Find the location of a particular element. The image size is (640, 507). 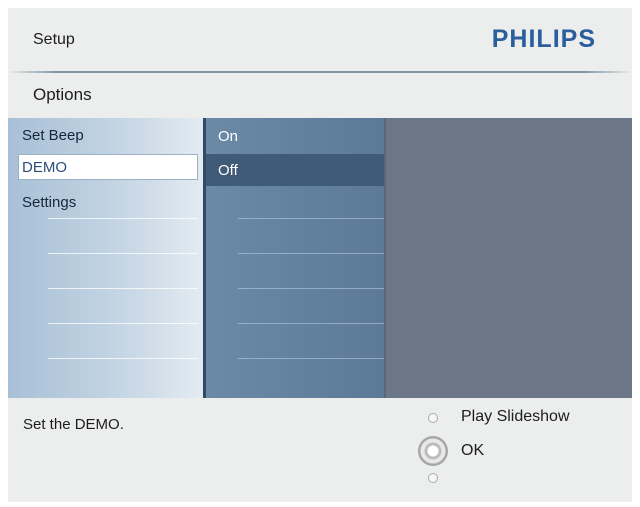

section-title: Options is located at coordinates (62, 94).